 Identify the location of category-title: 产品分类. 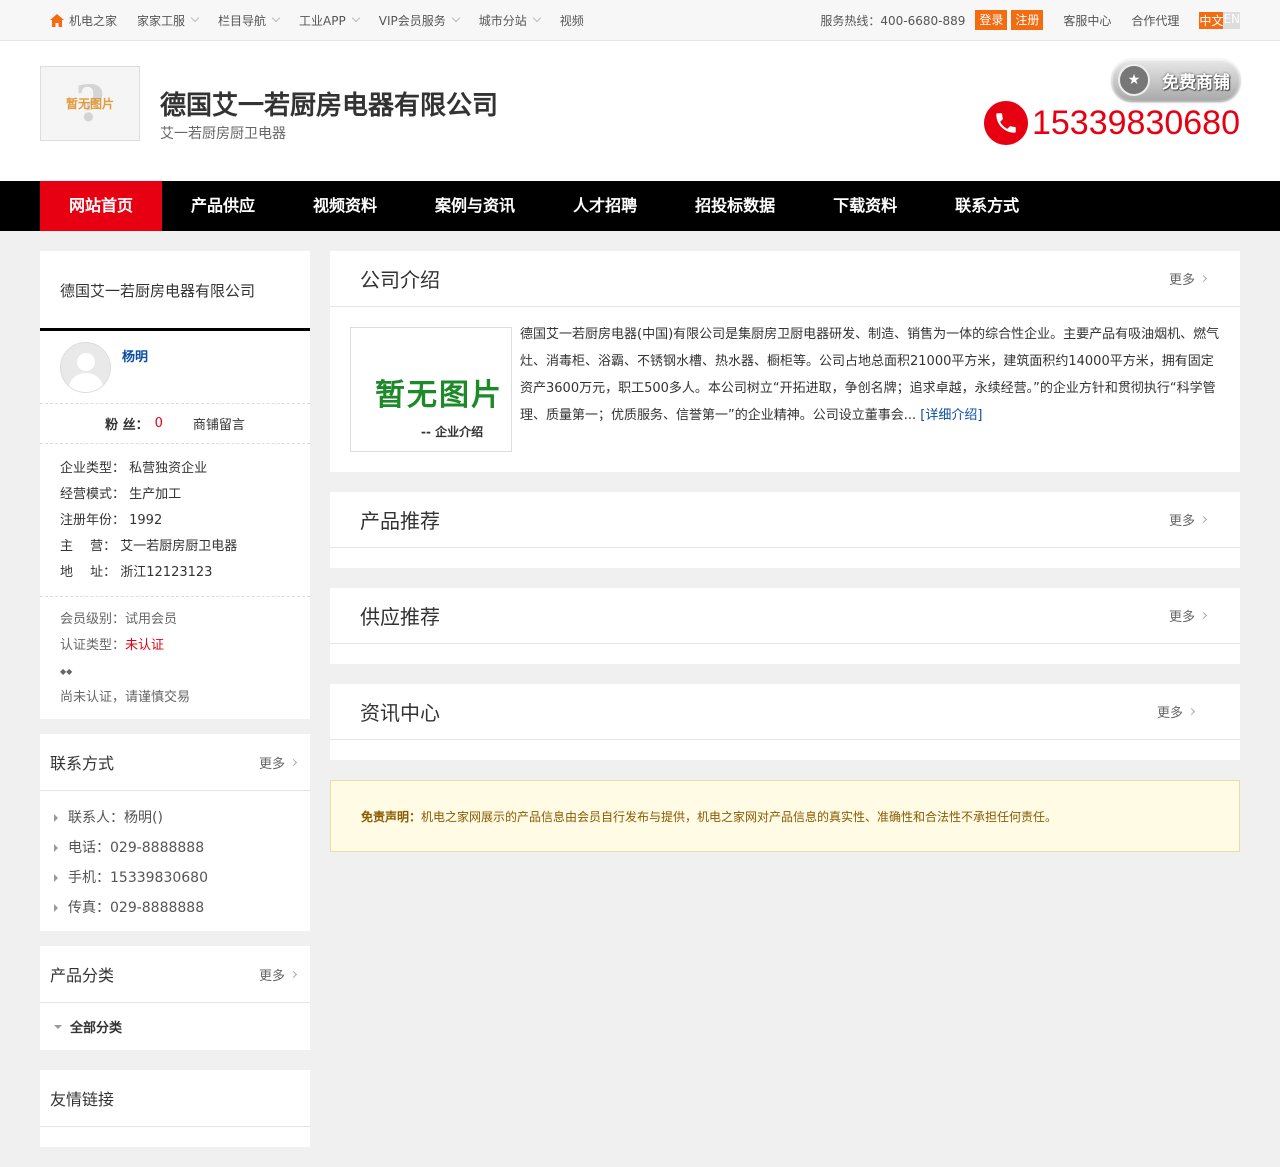
(82, 975).